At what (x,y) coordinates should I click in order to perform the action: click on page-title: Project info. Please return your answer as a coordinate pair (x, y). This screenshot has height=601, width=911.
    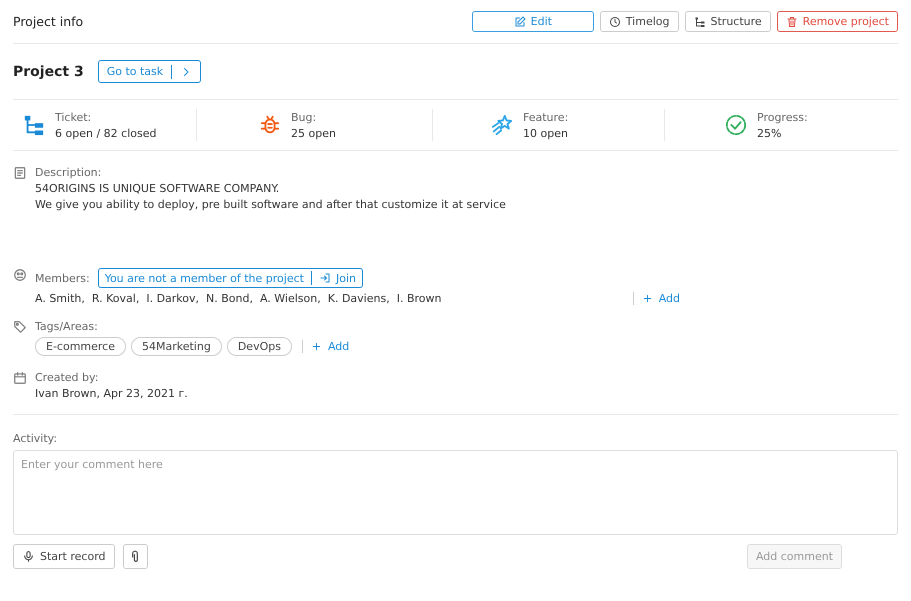
    Looking at the image, I should click on (48, 21).